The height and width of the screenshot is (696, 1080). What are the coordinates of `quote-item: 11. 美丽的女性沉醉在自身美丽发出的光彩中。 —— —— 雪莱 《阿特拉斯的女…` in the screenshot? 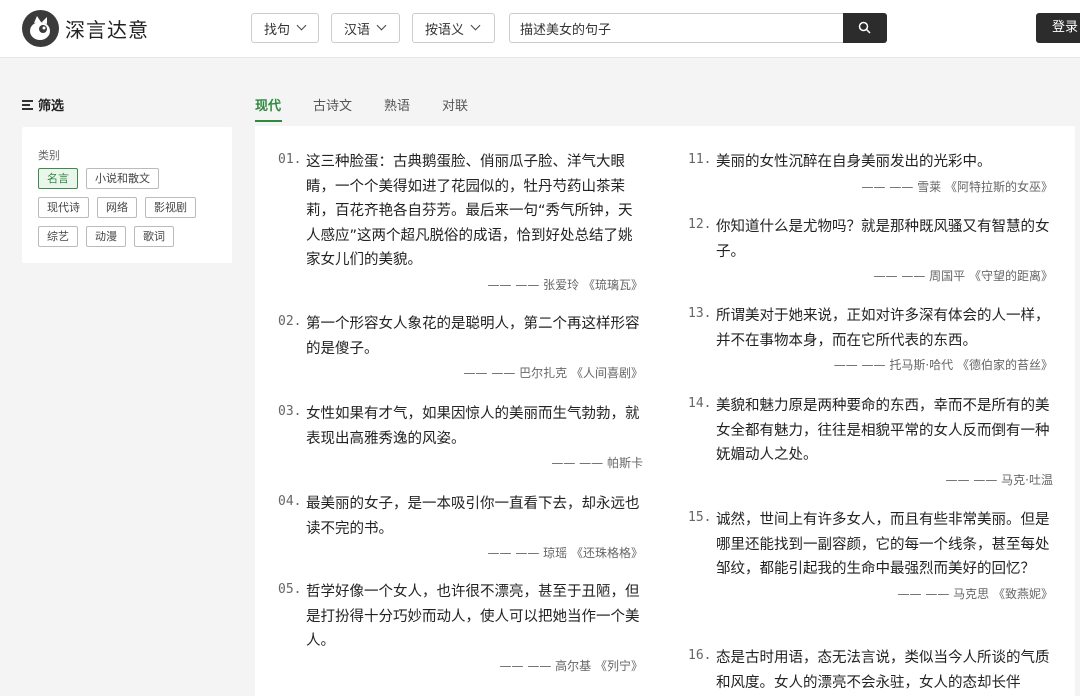 It's located at (870, 172).